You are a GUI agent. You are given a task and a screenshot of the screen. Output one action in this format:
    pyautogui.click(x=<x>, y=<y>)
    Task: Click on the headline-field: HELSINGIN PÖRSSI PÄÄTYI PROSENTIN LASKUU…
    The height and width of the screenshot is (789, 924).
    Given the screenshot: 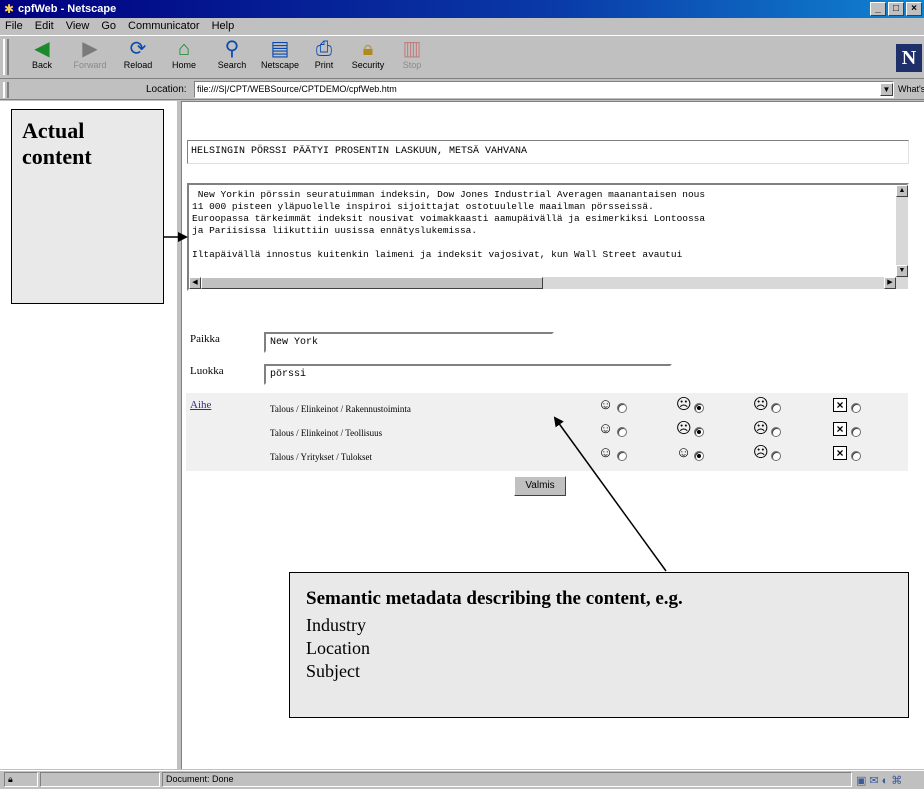 What is the action you would take?
    pyautogui.click(x=548, y=152)
    